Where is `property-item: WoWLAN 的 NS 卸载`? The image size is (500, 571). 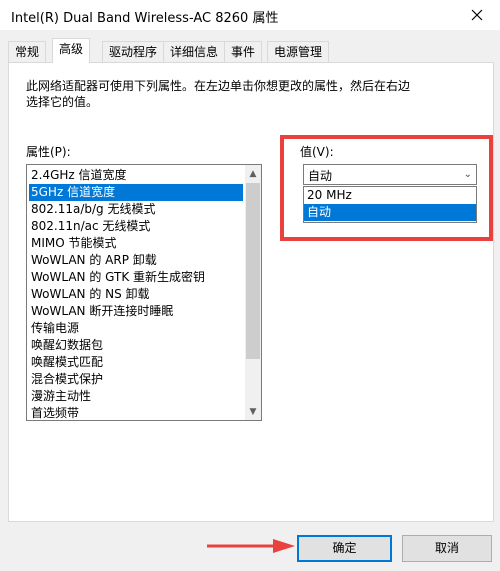
property-item: WoWLAN 的 NS 卸载 is located at coordinates (136, 294).